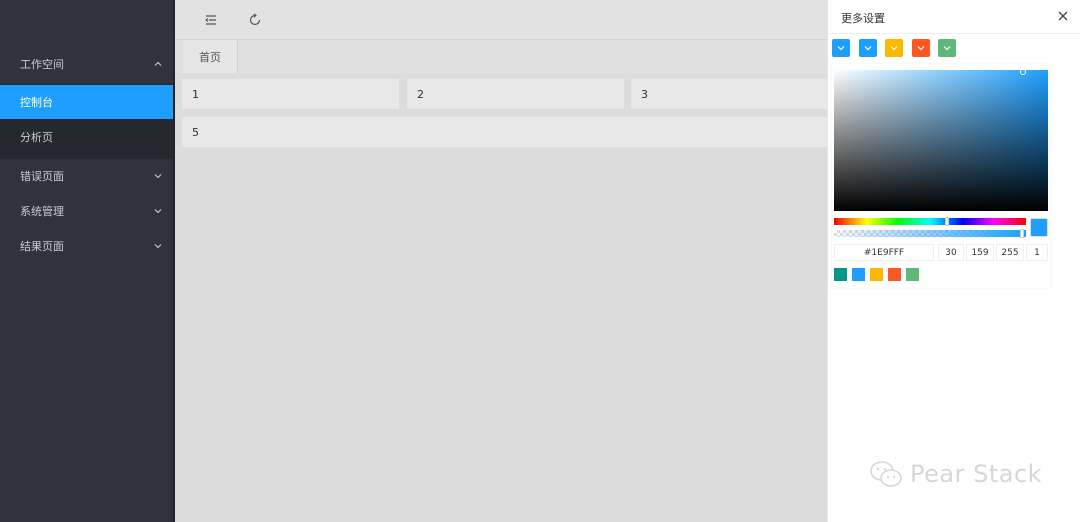 The height and width of the screenshot is (522, 1080). I want to click on refresh-icon, so click(255, 20).